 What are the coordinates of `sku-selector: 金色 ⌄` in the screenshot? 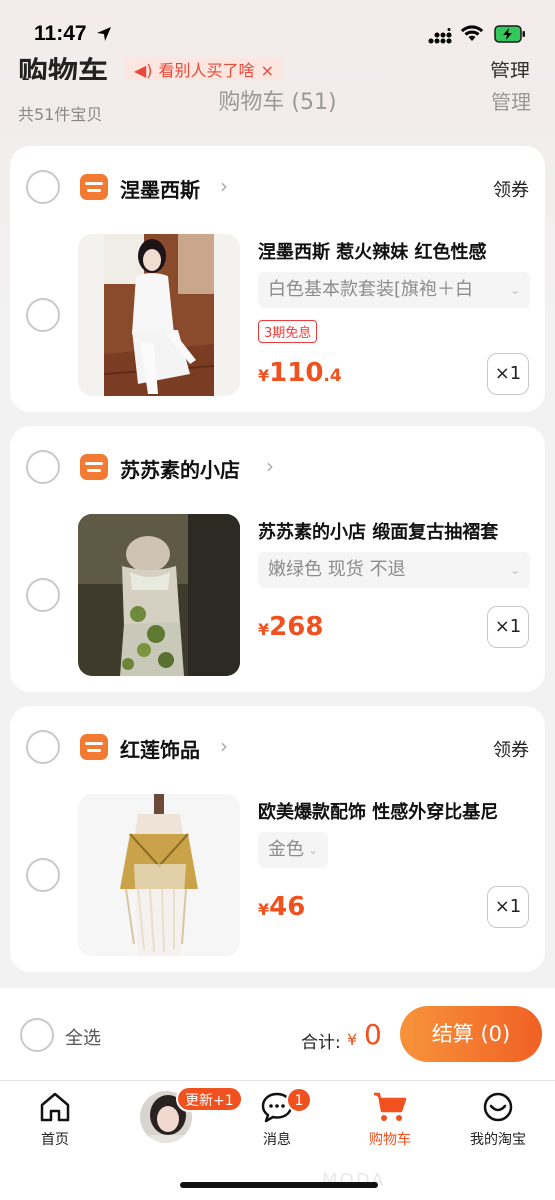 It's located at (293, 850).